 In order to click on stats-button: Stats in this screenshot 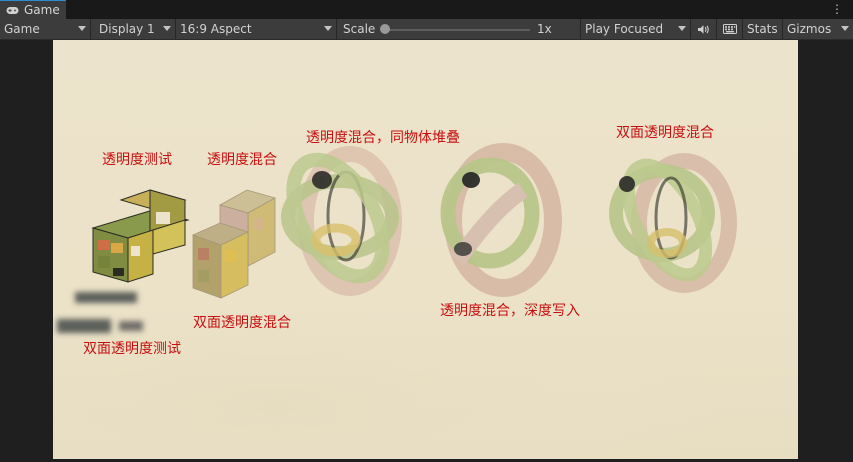, I will do `click(763, 29)`.